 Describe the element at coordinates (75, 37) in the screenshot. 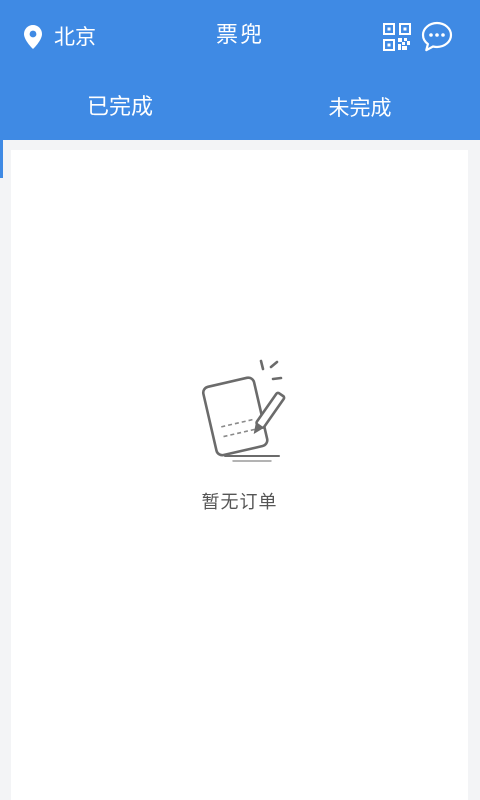

I see `location-label: 北京` at that location.